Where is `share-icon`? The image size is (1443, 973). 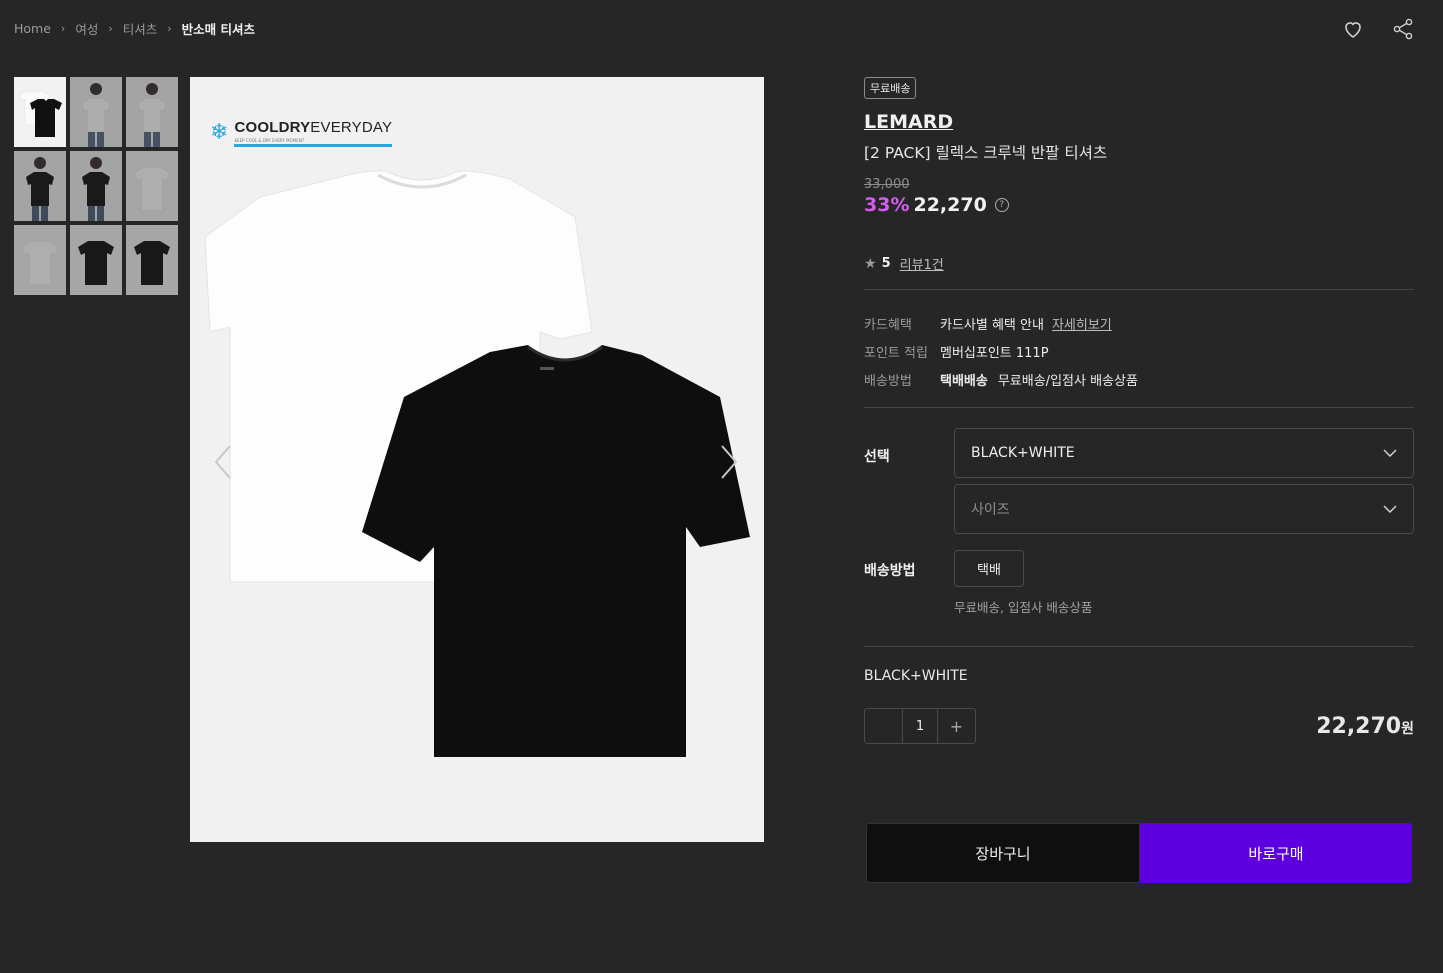 share-icon is located at coordinates (1403, 29).